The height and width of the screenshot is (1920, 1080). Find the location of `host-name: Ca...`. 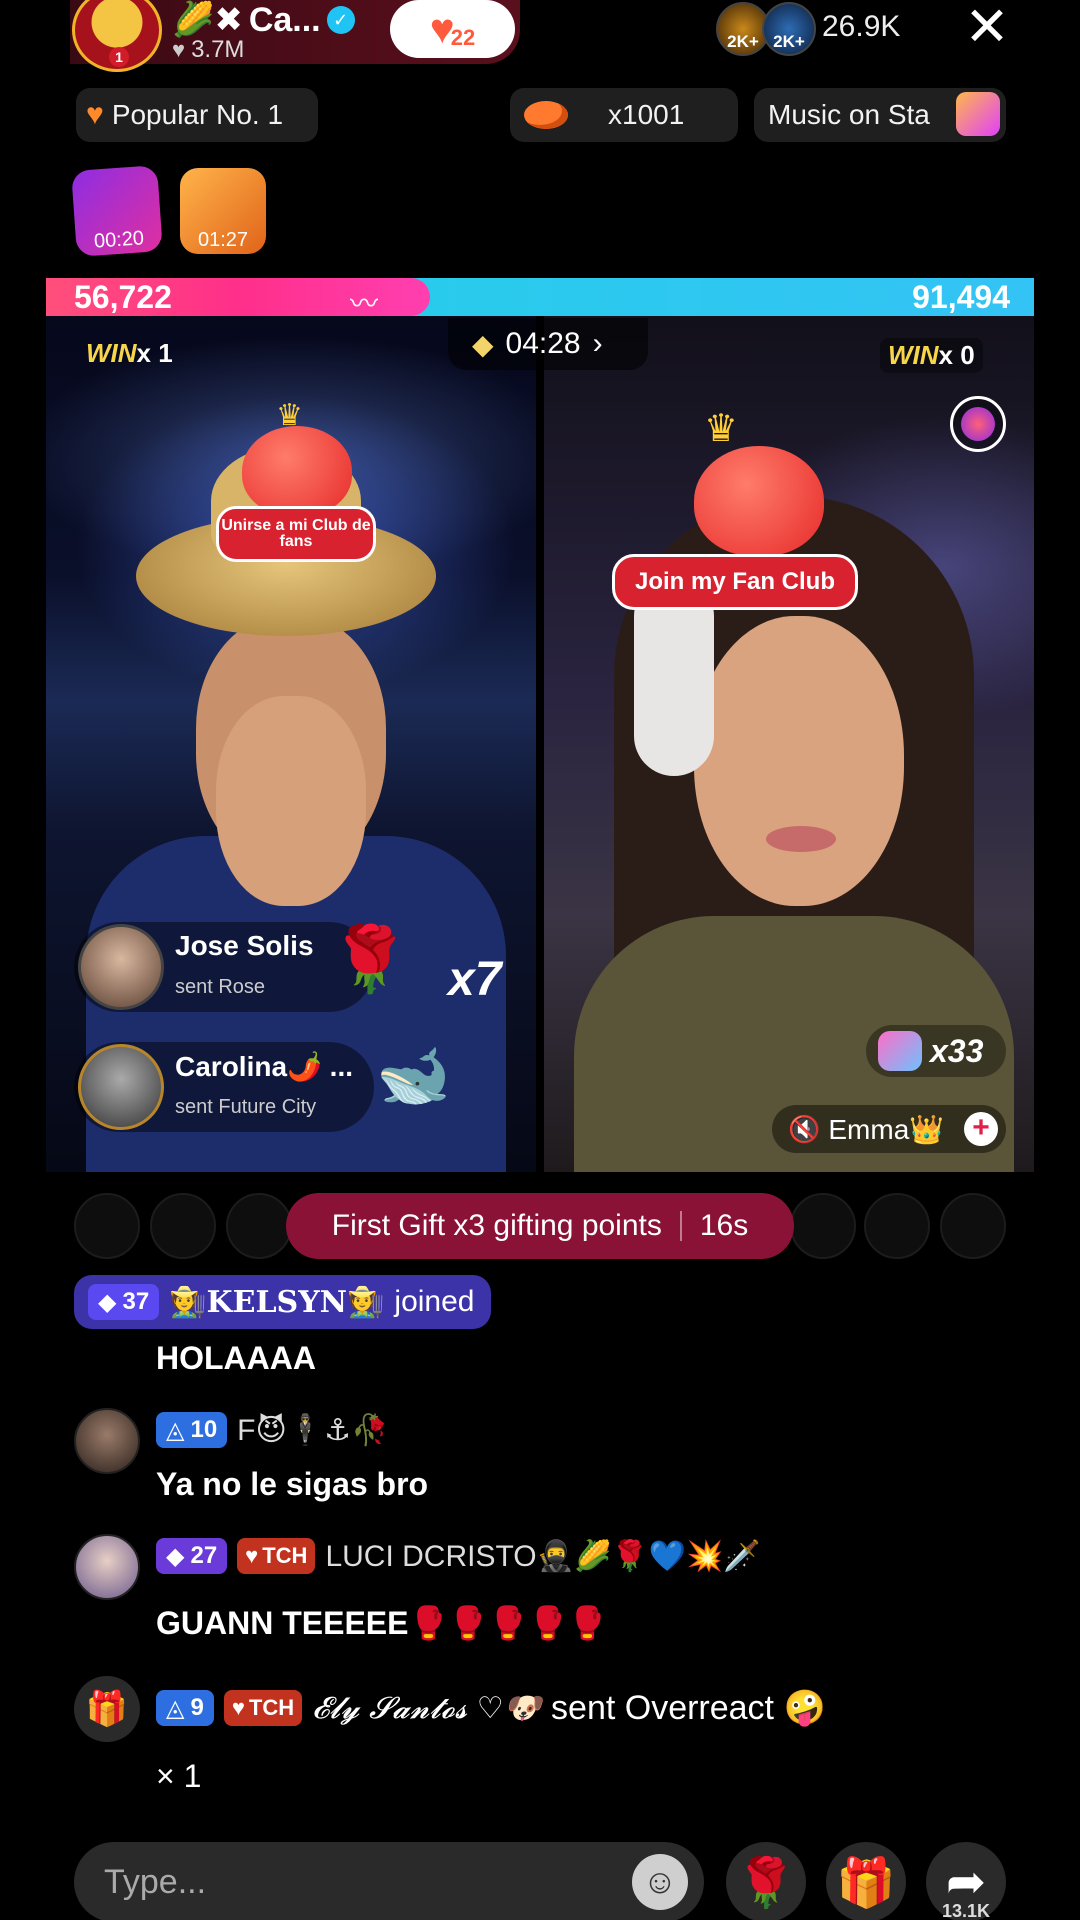

host-name: Ca... is located at coordinates (284, 19).